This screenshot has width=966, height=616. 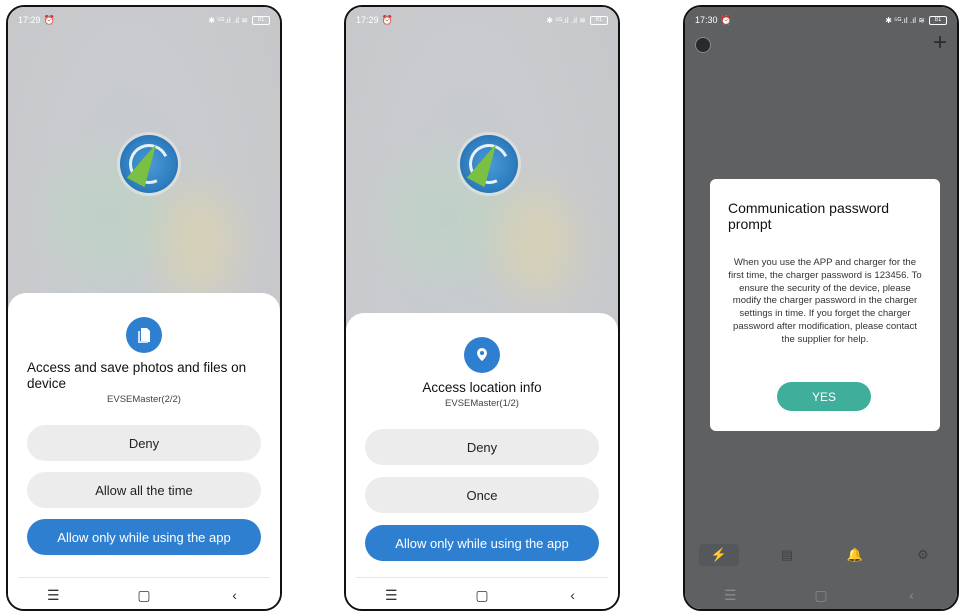 What do you see at coordinates (923, 555) in the screenshot?
I see `tab-settings-gear-icon: ⚙` at bounding box center [923, 555].